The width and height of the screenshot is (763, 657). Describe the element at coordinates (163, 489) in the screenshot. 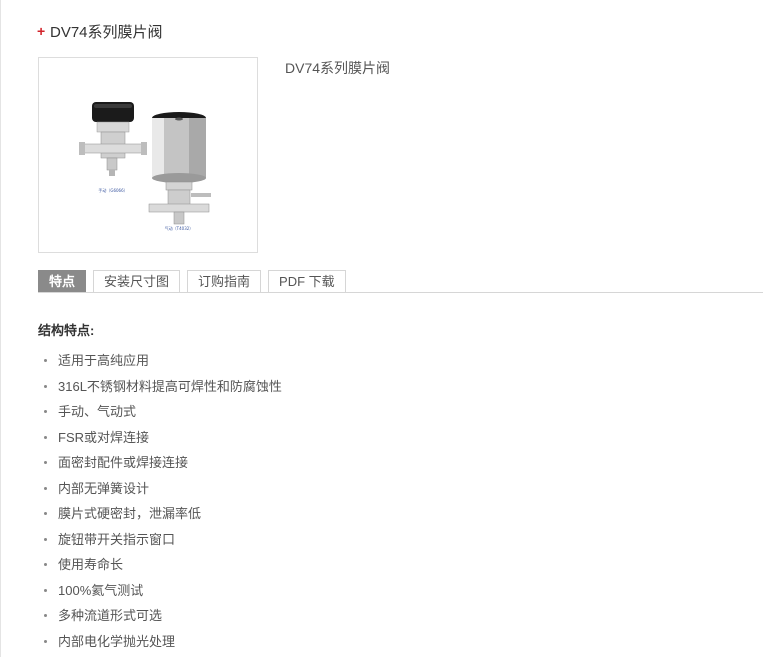

I see `list-item: 内部无弹簧设计` at that location.